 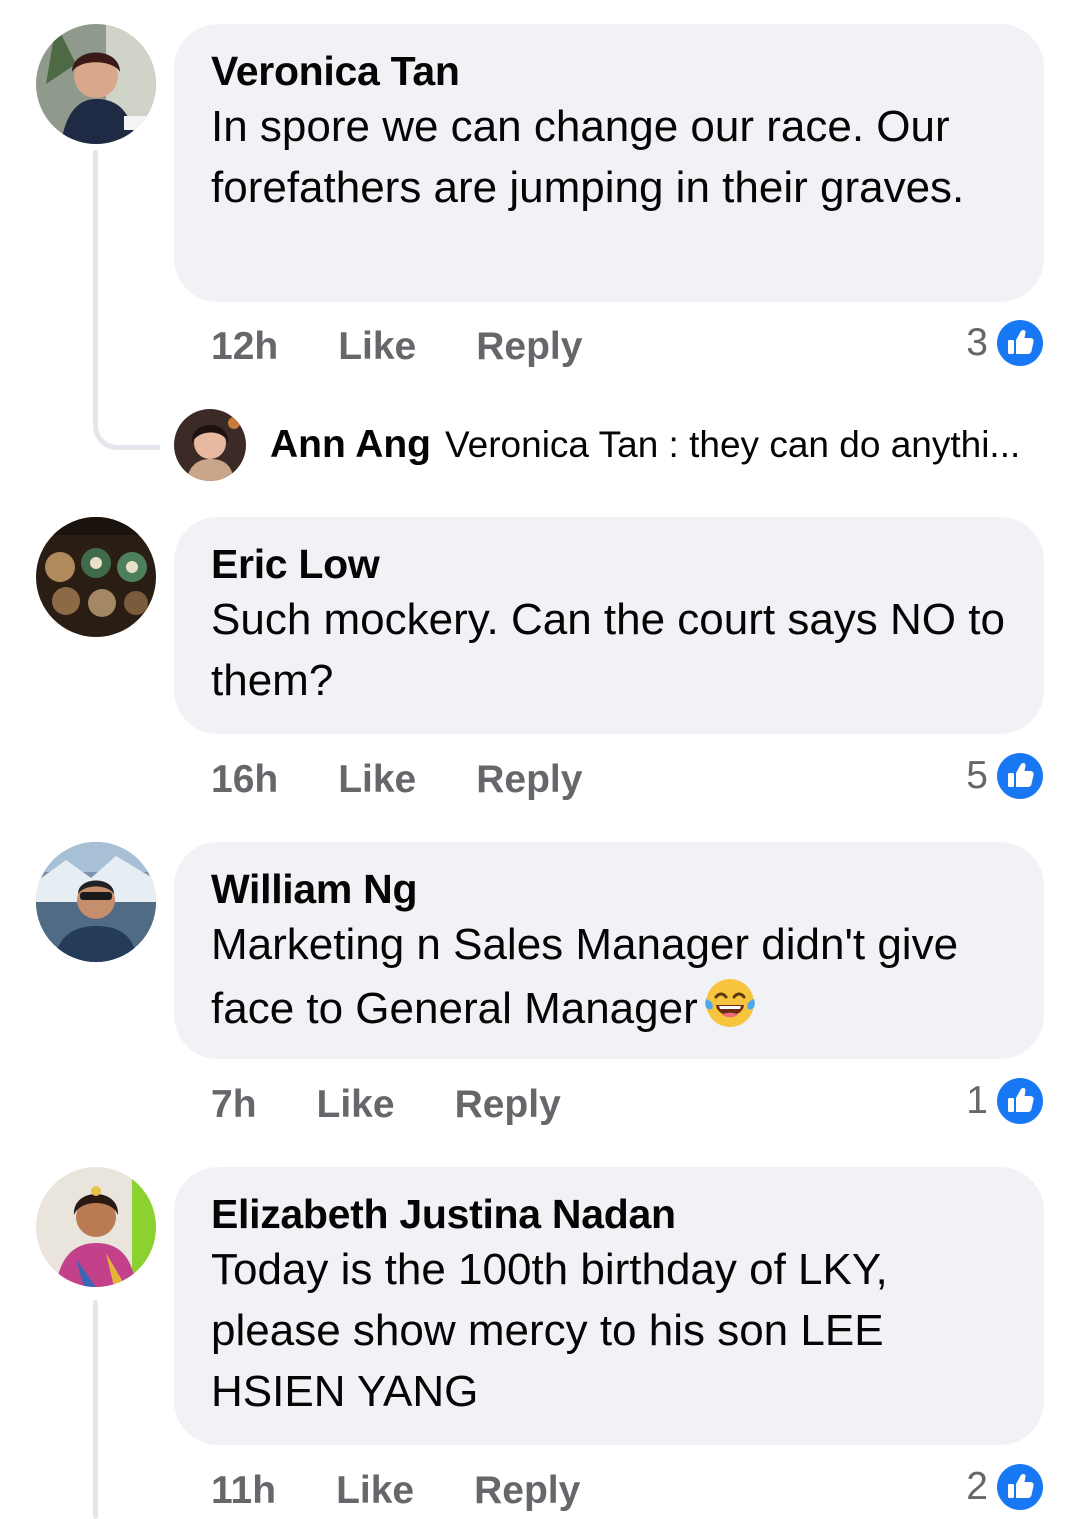 What do you see at coordinates (425, 1491) in the screenshot?
I see `comment-actions: 11h Like Reply` at bounding box center [425, 1491].